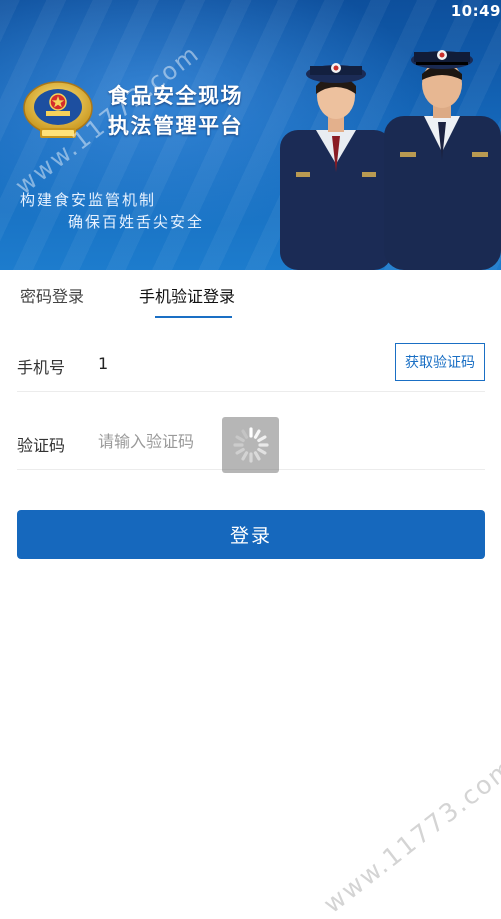 This screenshot has height=919, width=501. What do you see at coordinates (41, 367) in the screenshot?
I see `phone-label: 手机号` at bounding box center [41, 367].